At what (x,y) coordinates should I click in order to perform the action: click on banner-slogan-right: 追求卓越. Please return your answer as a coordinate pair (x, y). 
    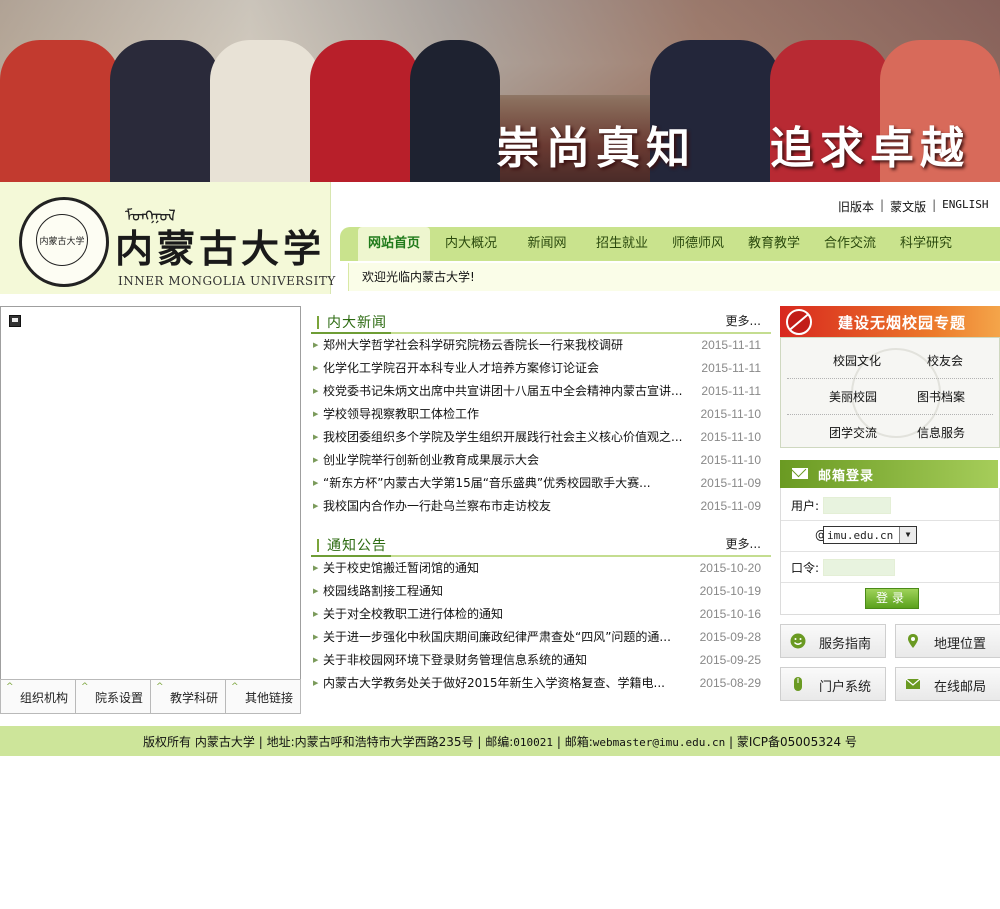
    Looking at the image, I should click on (870, 148).